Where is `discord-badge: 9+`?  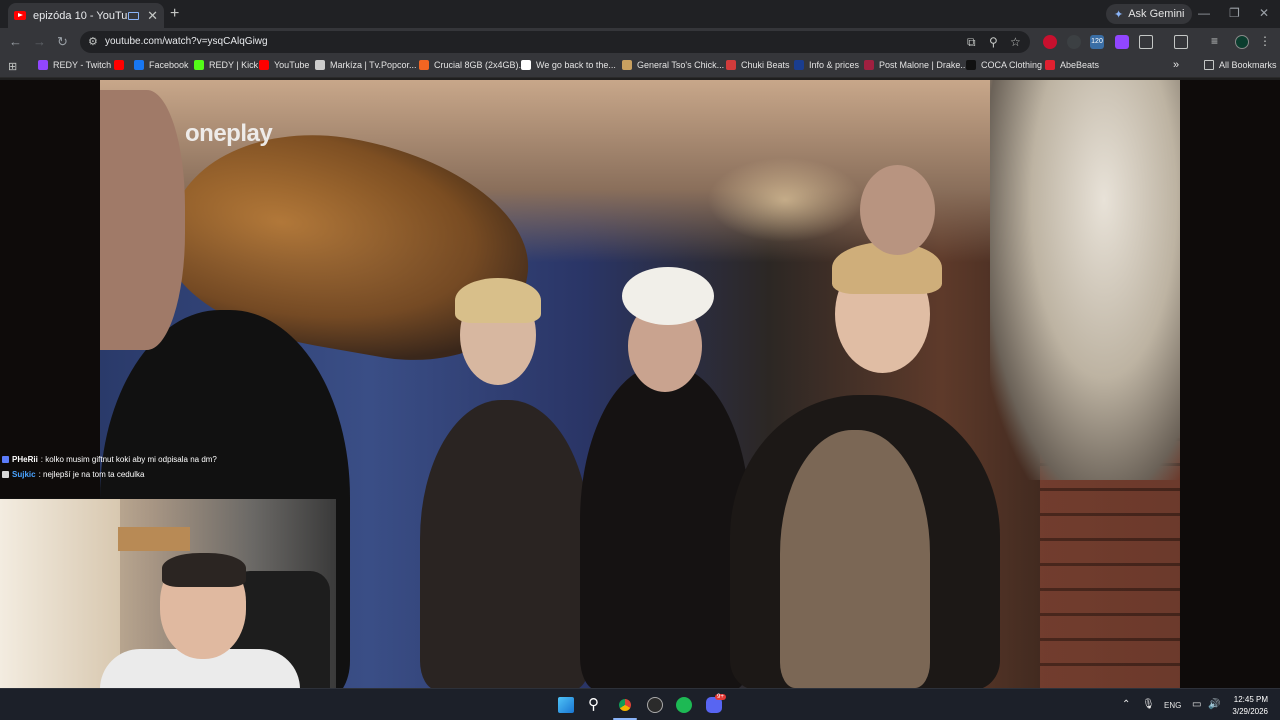 discord-badge: 9+ is located at coordinates (720, 697).